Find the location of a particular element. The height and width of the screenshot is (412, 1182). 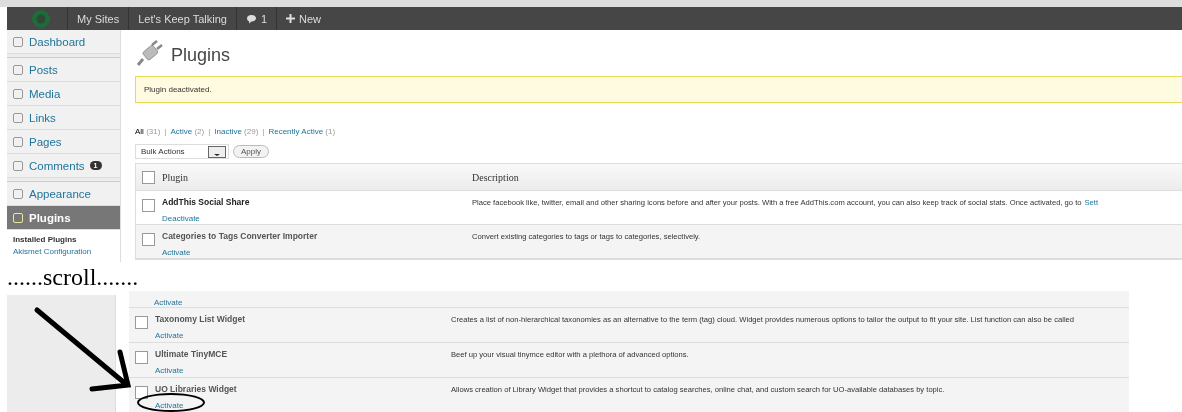

plugin-name: Ultimate TinyMCE is located at coordinates (192, 354).